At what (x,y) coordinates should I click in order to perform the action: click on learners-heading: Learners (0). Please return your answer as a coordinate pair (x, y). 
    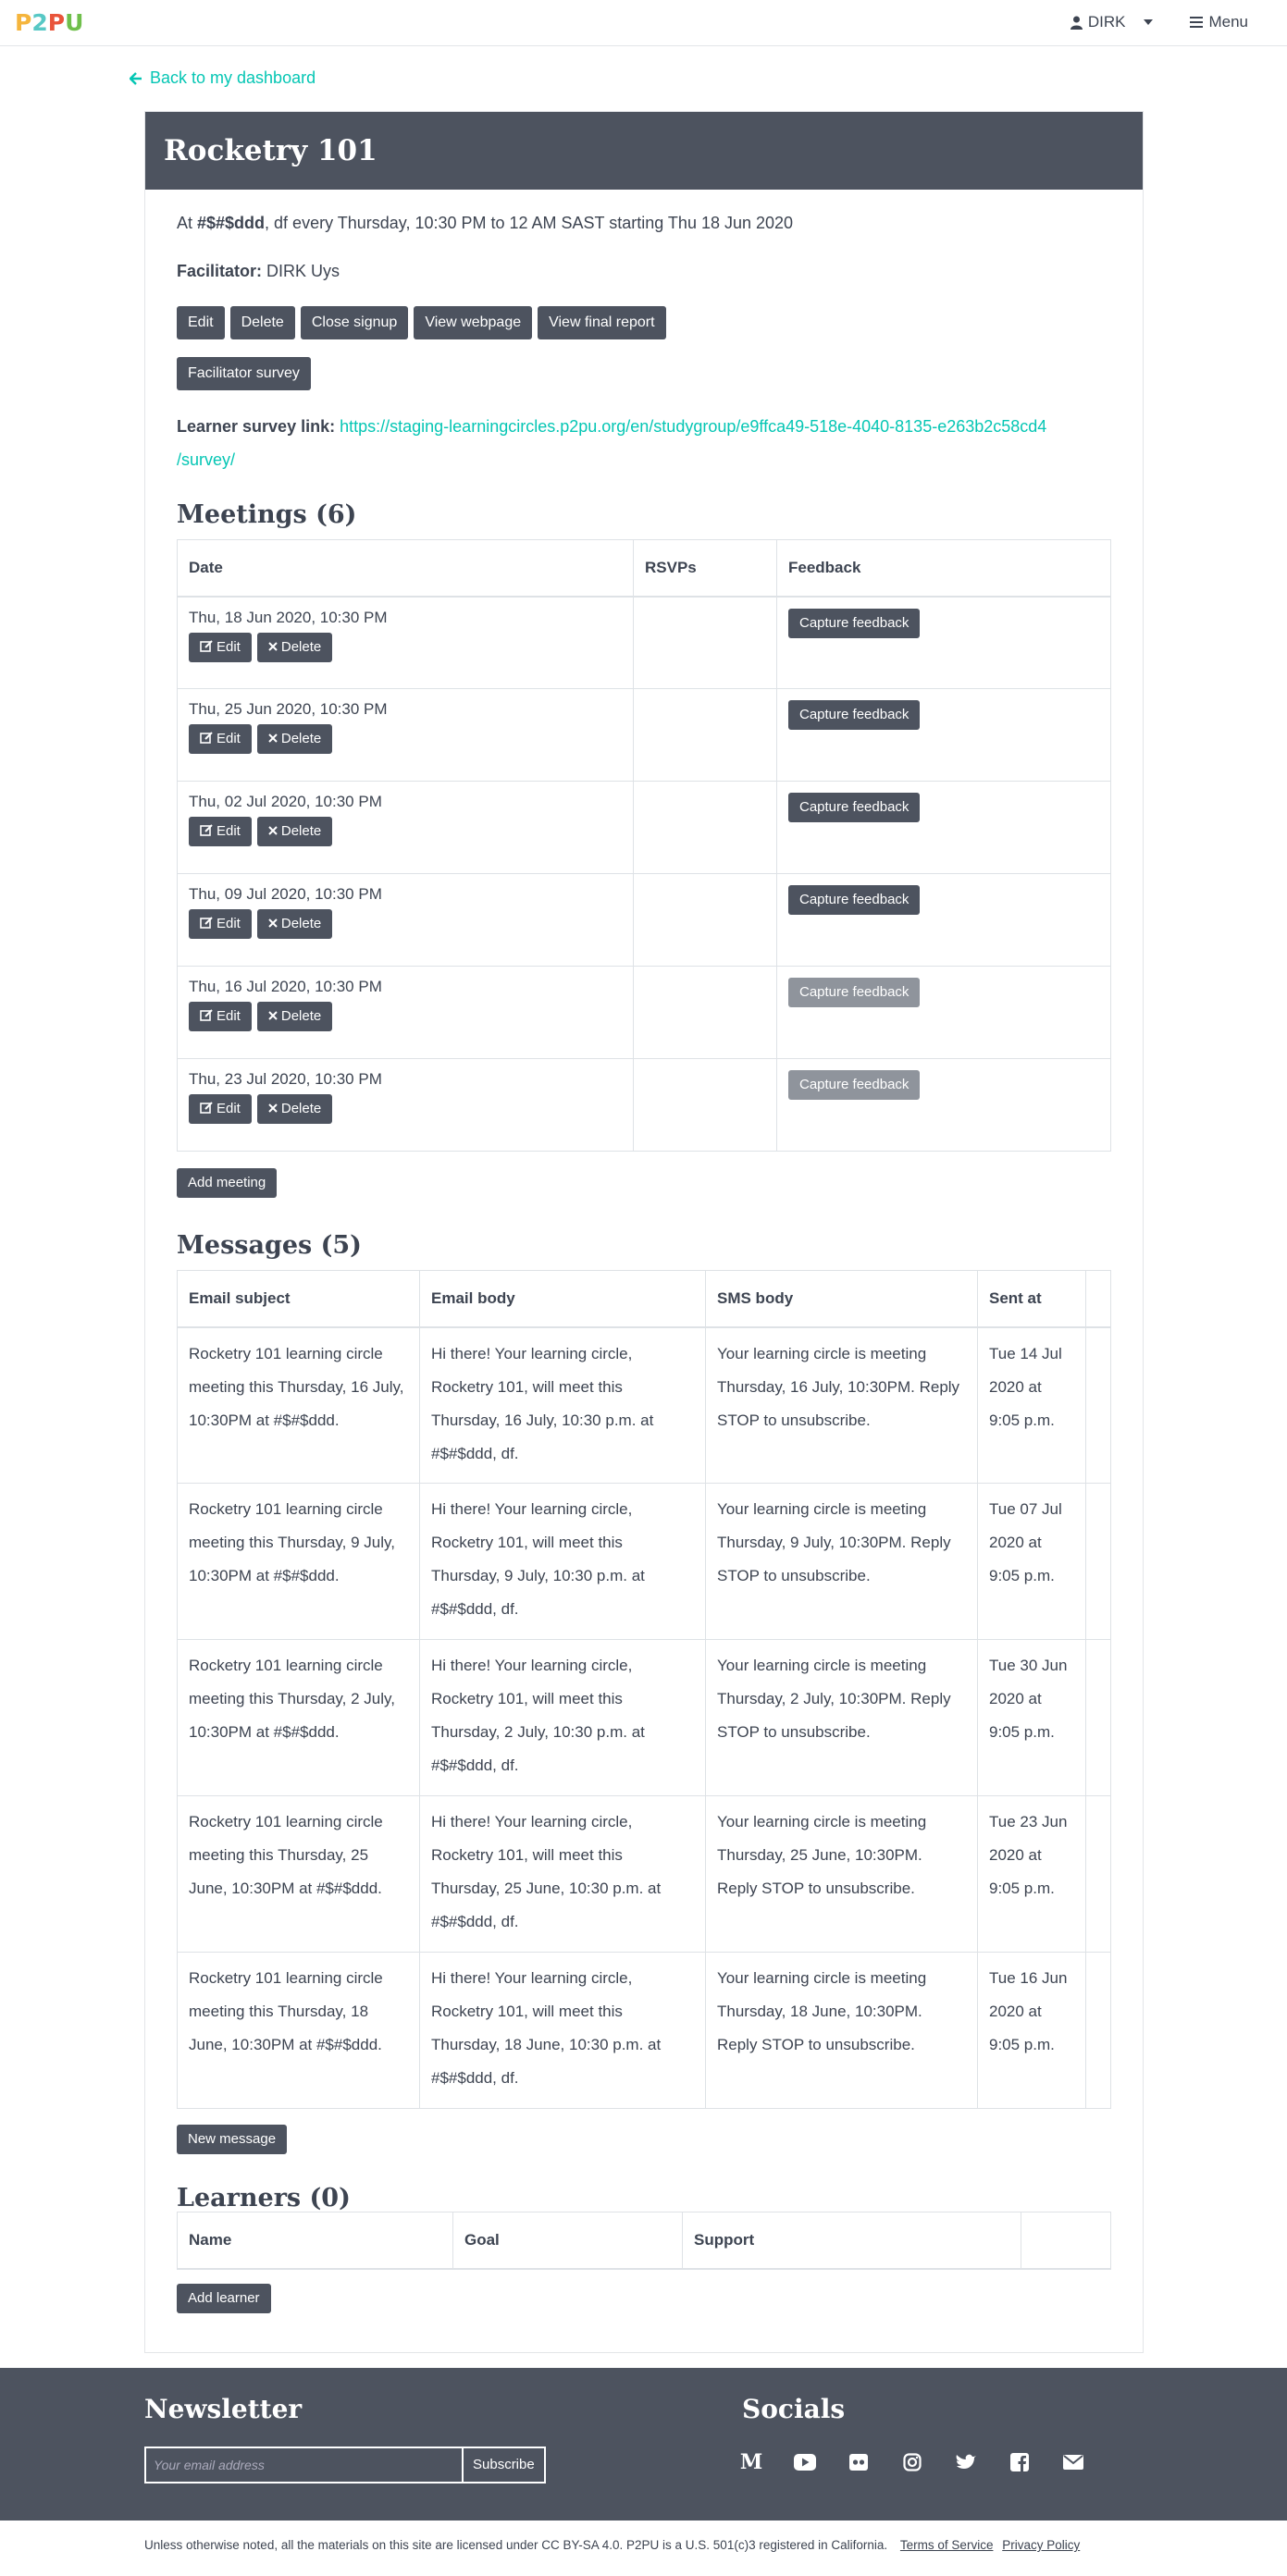
    Looking at the image, I should click on (264, 2198).